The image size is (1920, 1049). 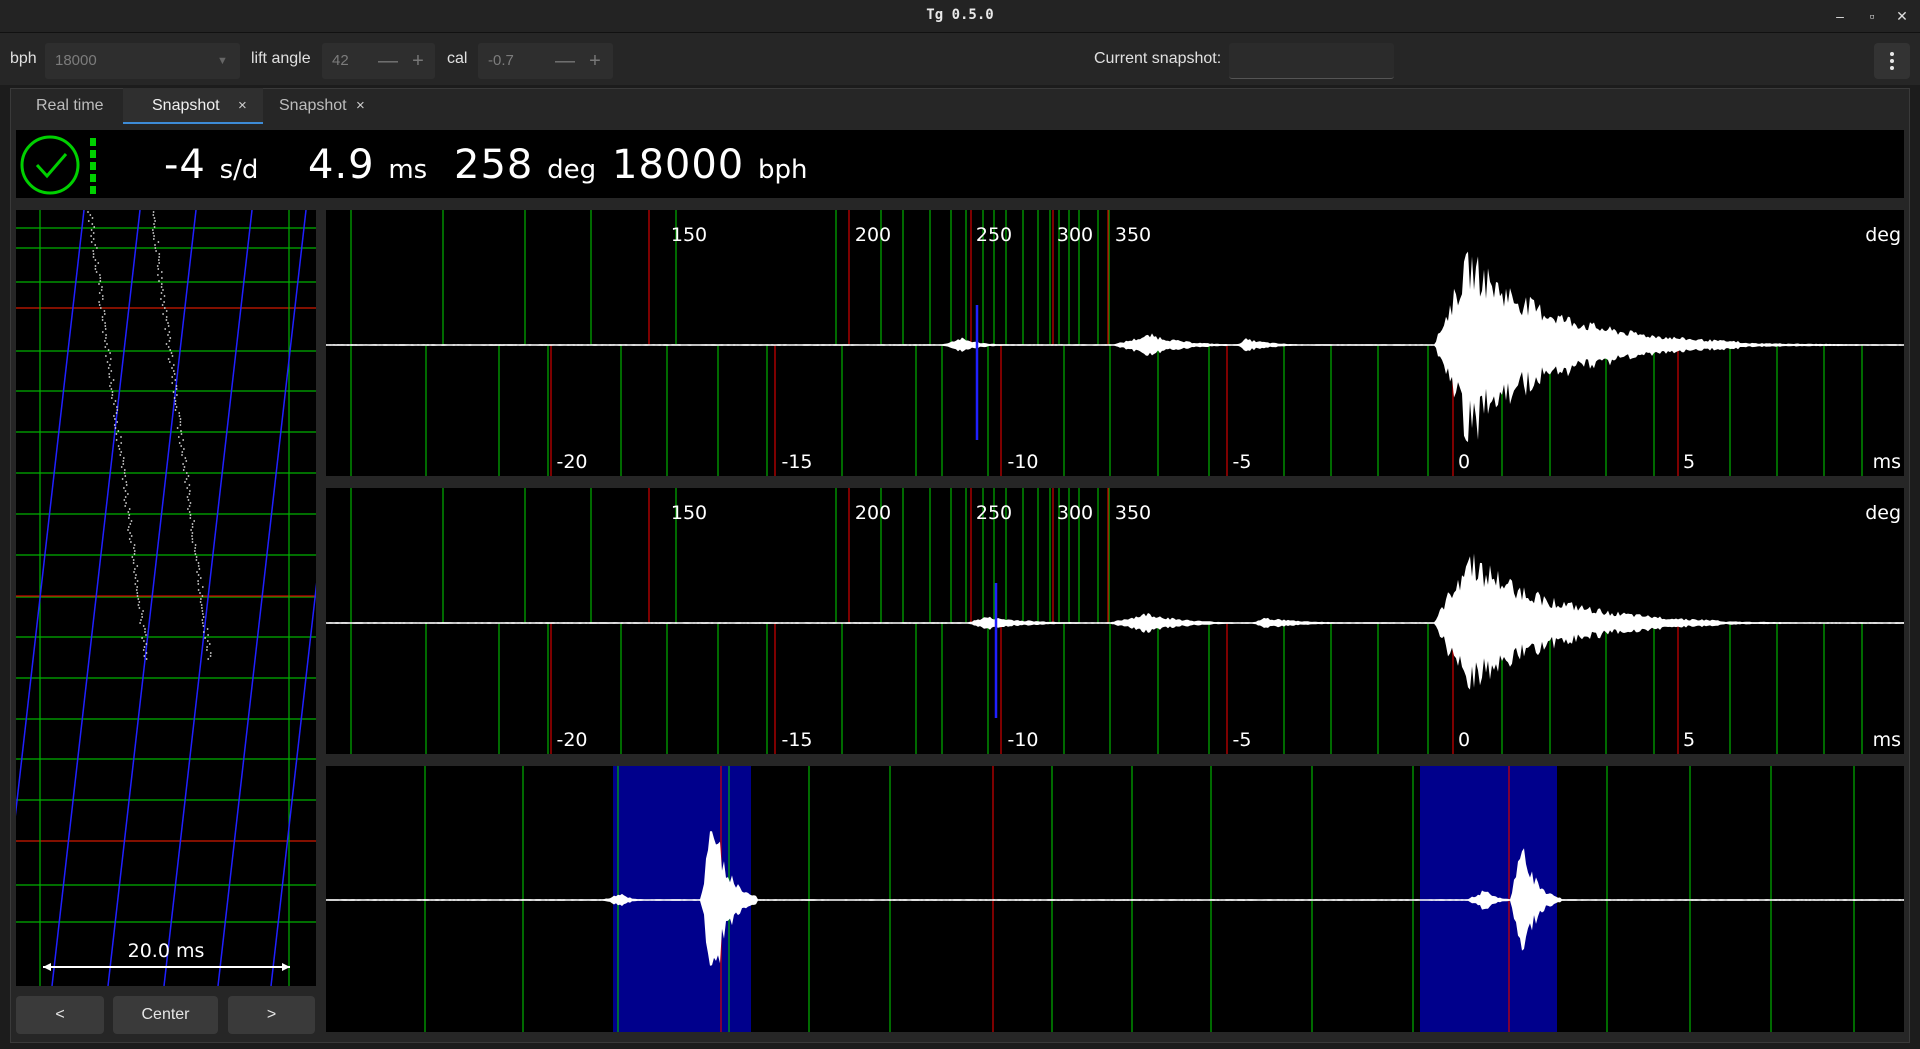 What do you see at coordinates (341, 165) in the screenshot?
I see `beat-error-value: 4.9` at bounding box center [341, 165].